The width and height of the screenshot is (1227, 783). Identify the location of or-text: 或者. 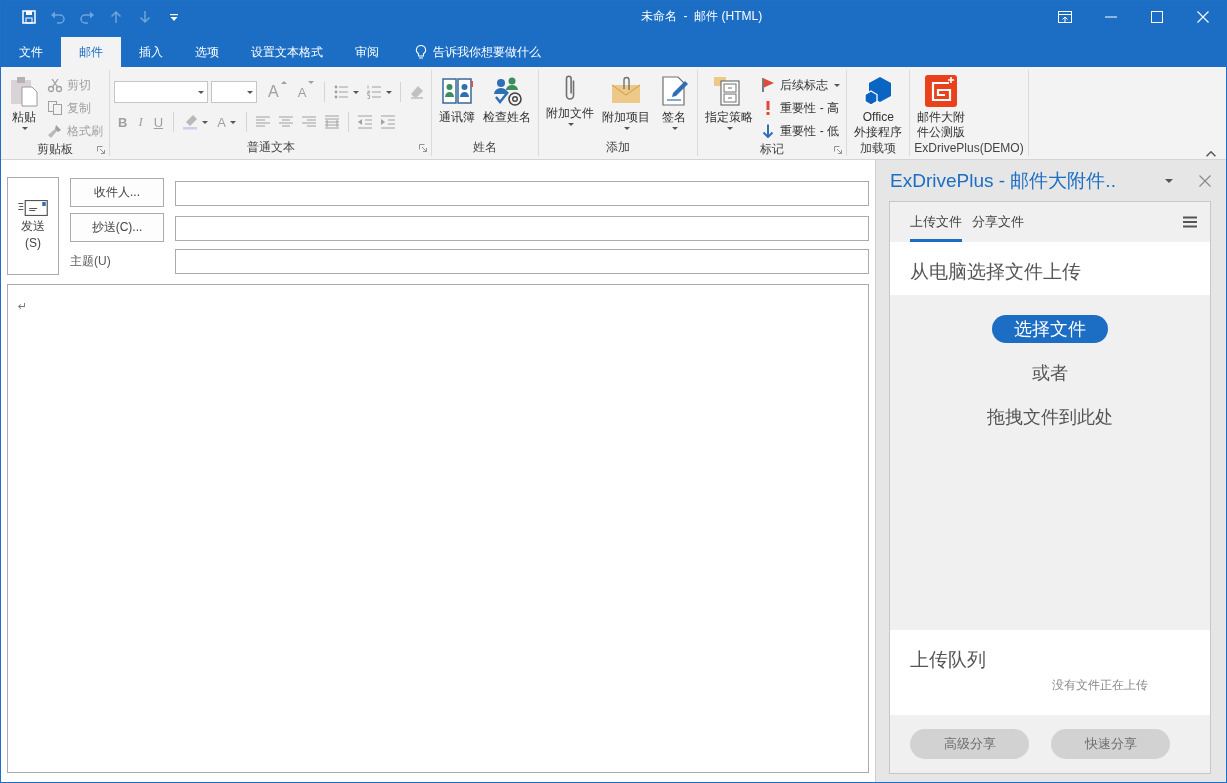
(1050, 373).